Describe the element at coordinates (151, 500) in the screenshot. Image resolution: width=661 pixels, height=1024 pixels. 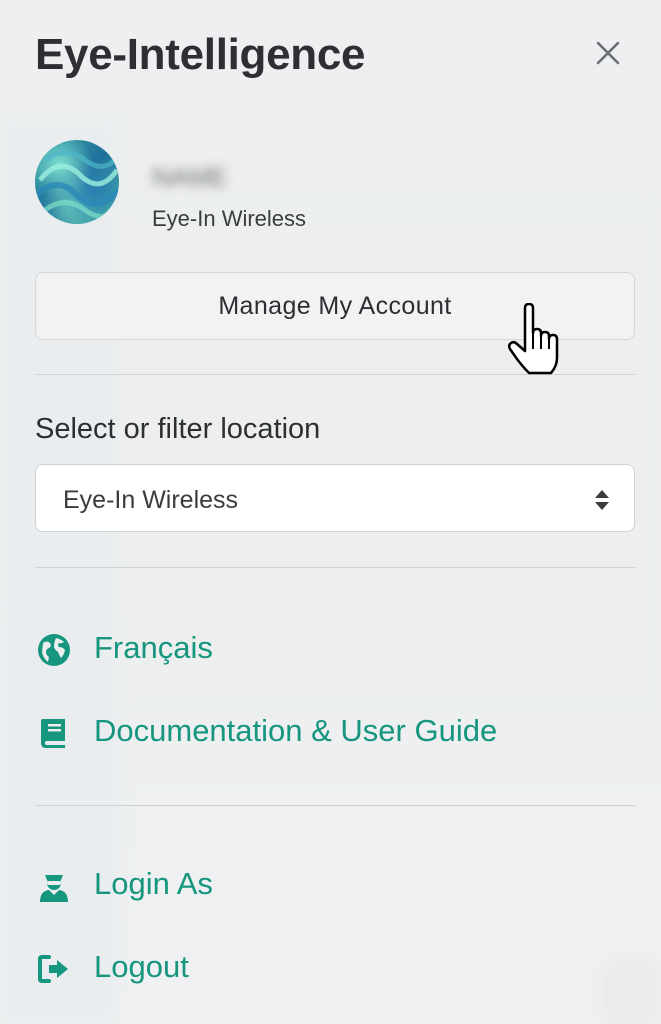
I see `location-select-value: Eye-In Wireless` at that location.